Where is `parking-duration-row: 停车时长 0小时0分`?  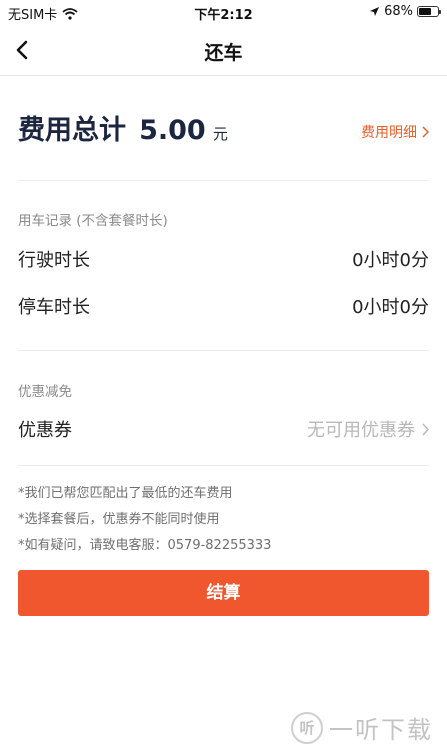 parking-duration-row: 停车时长 0小时0分 is located at coordinates (223, 308).